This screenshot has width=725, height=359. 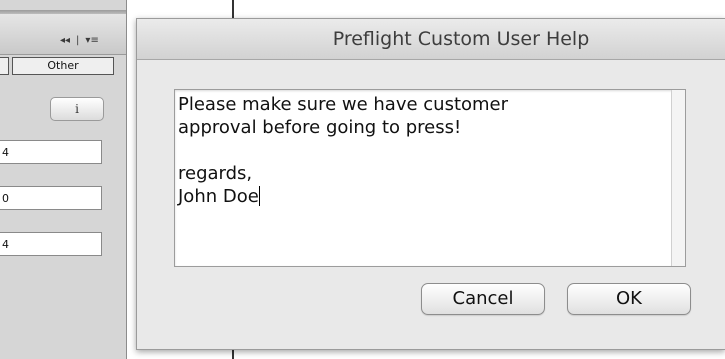 I want to click on message-scrollbar, so click(x=678, y=178).